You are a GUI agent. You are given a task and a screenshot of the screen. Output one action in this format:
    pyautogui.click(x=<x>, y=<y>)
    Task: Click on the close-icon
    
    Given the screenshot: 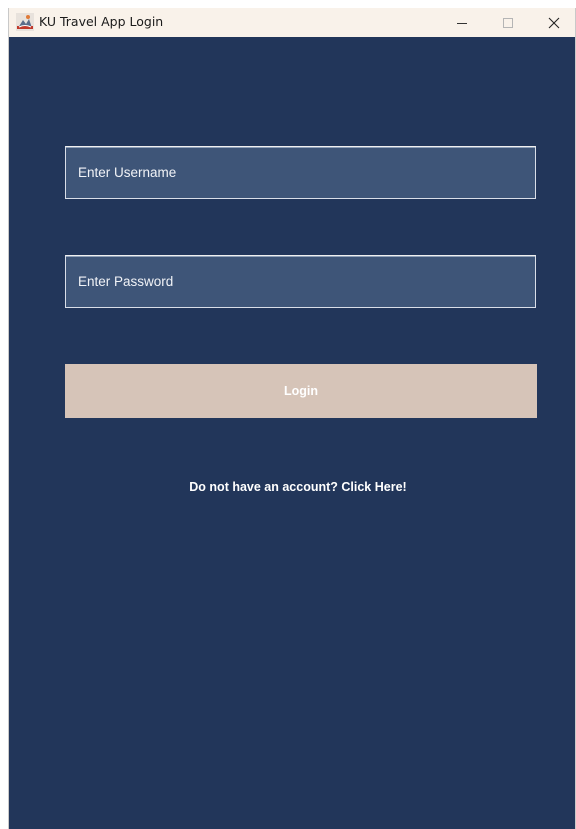 What is the action you would take?
    pyautogui.click(x=554, y=22)
    